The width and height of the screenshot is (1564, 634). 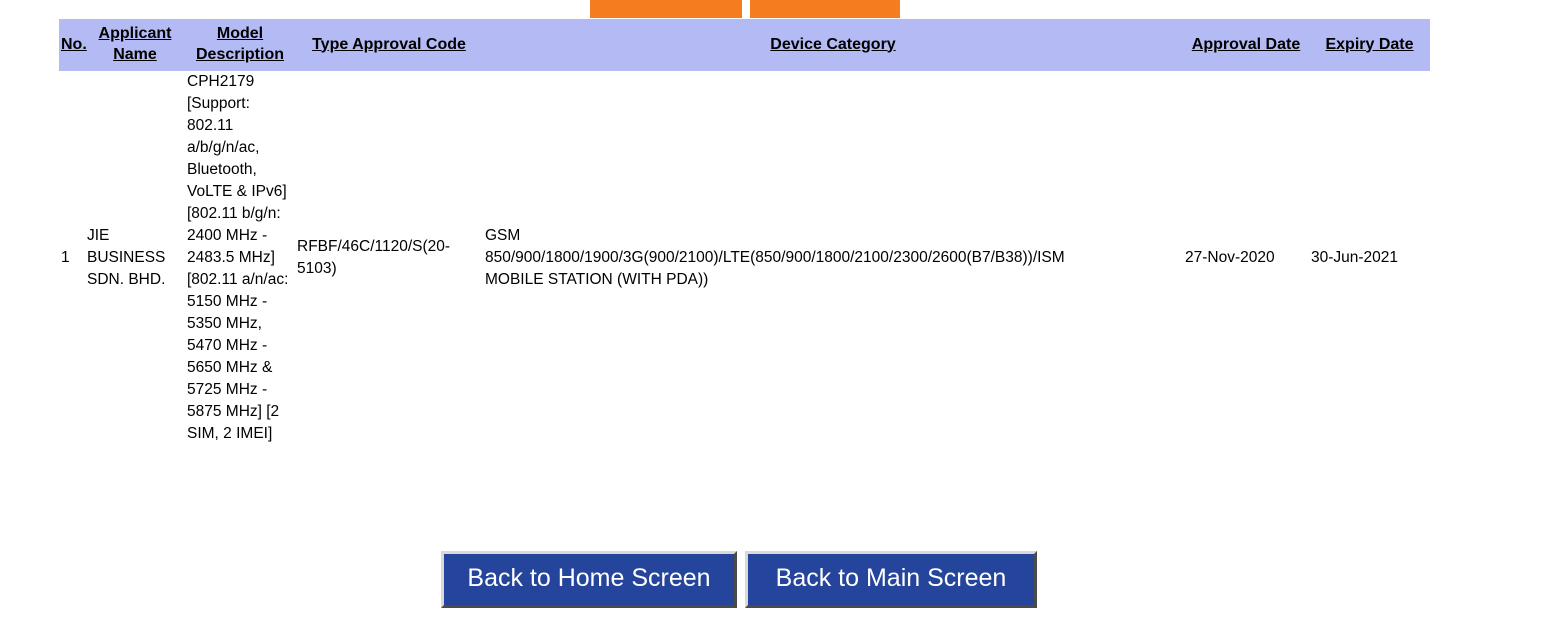 What do you see at coordinates (739, 579) in the screenshot?
I see `footer-button-row: Back to Home Screen Back to Main Screen` at bounding box center [739, 579].